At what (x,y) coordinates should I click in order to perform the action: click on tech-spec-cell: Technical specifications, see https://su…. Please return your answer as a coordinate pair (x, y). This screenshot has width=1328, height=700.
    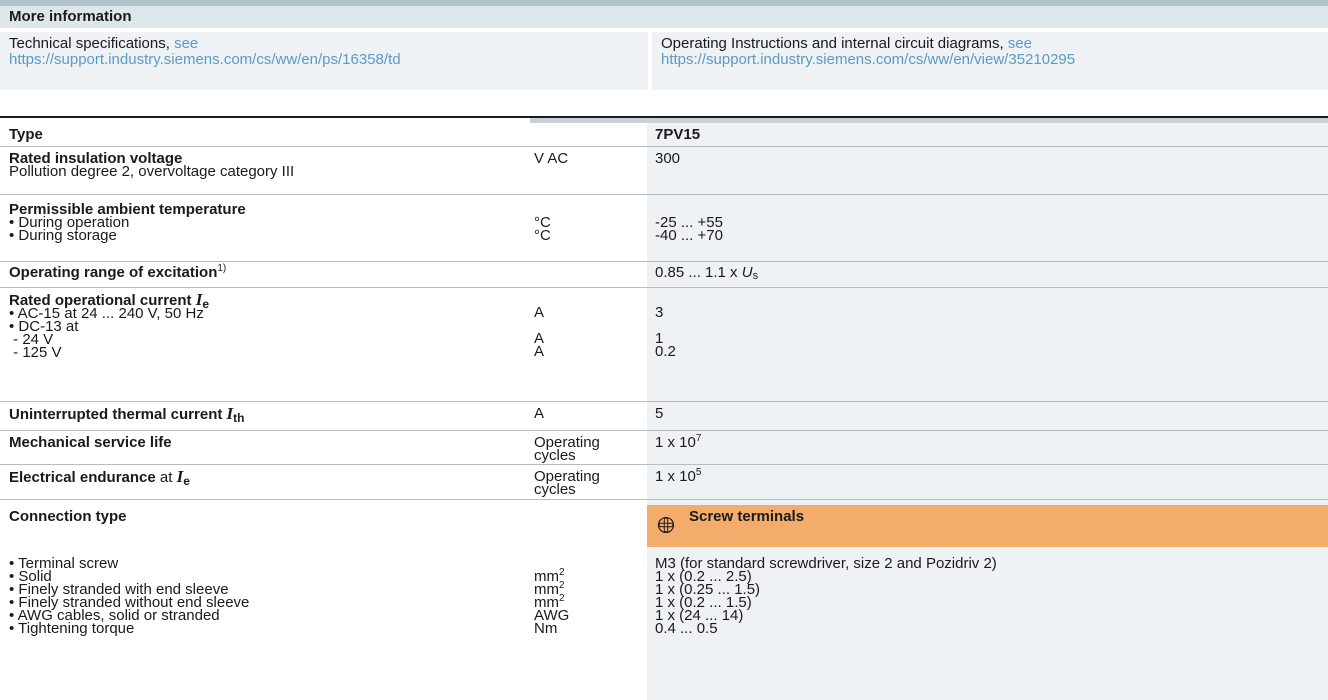
    Looking at the image, I should click on (324, 61).